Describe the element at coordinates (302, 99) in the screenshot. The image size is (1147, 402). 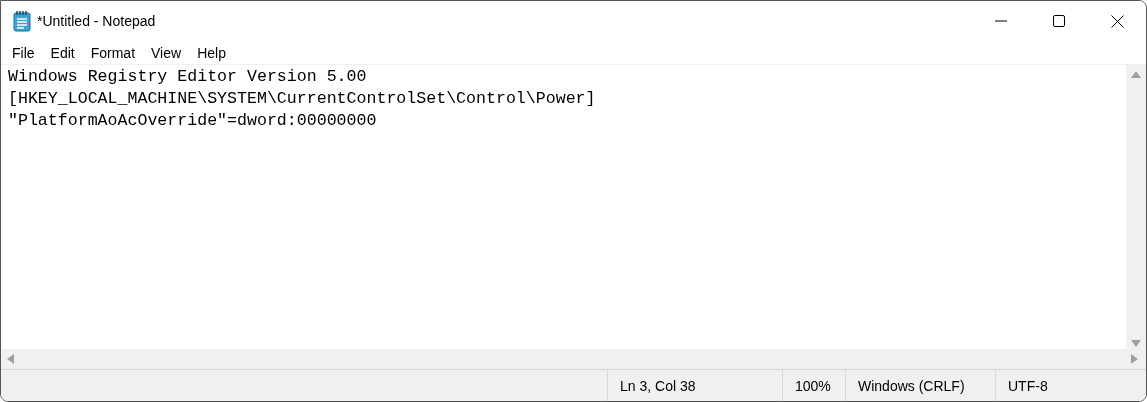
I see `text-line: [HKEY_LOCAL_MACHINE\SYSTEM\CurrentControlSet\Control\Power]` at that location.